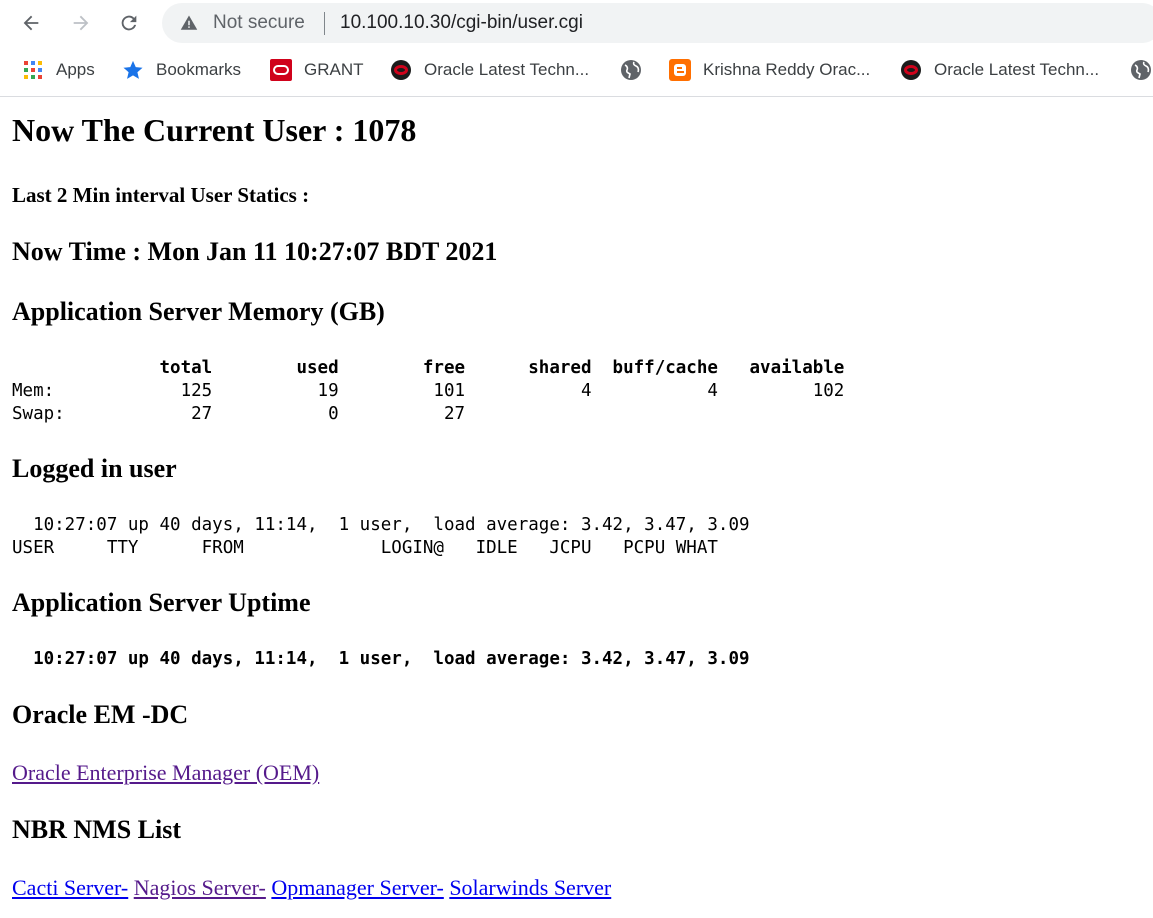 Image resolution: width=1153 pixels, height=918 pixels. I want to click on uptime-heading: Application Server Uptime, so click(161, 602).